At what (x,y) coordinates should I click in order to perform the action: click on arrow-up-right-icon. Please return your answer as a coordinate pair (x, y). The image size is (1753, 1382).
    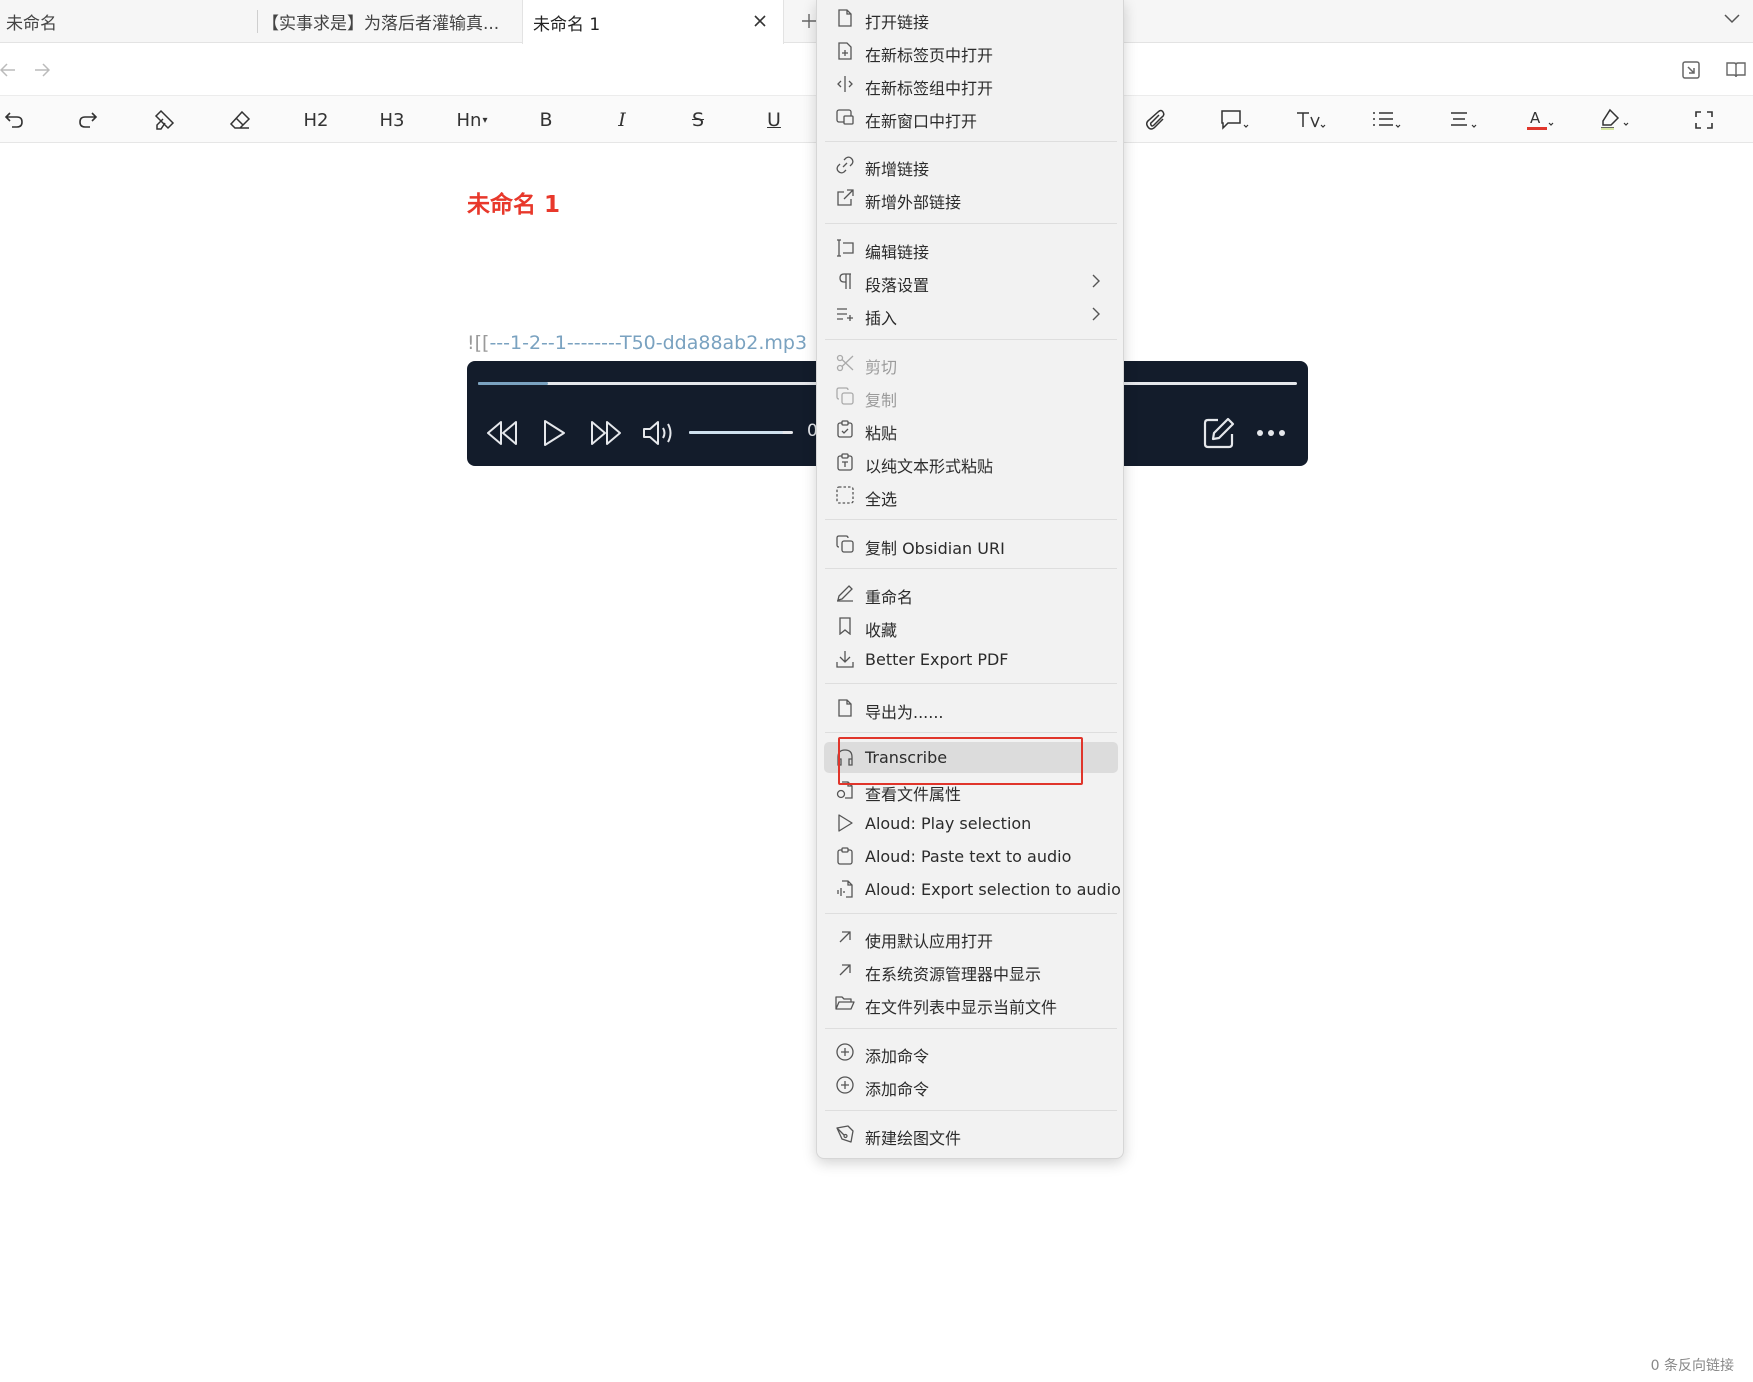
    Looking at the image, I should click on (845, 937).